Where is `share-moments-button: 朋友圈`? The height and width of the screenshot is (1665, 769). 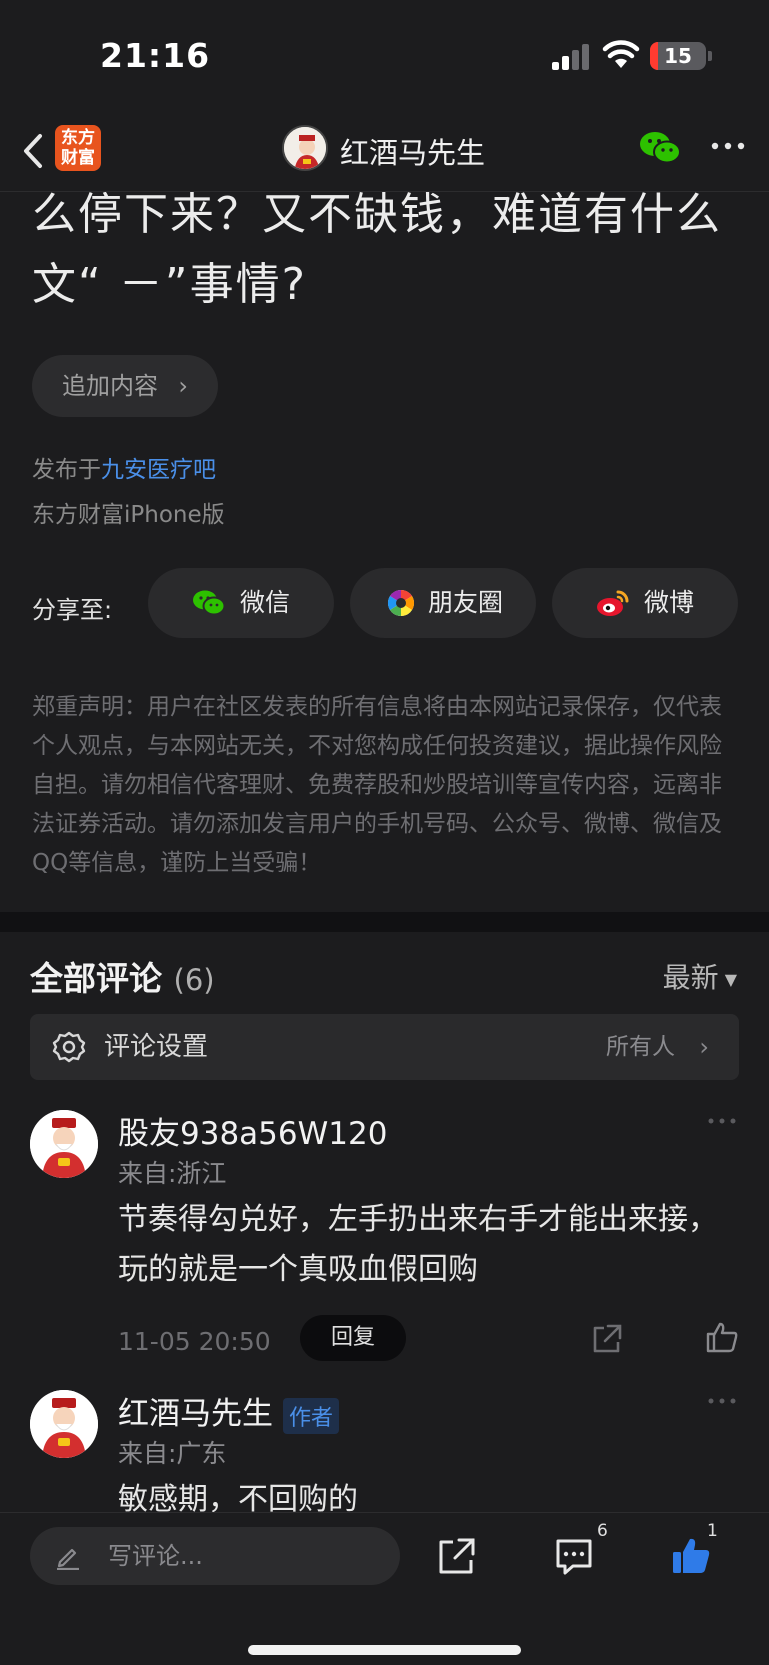 share-moments-button: 朋友圈 is located at coordinates (443, 603).